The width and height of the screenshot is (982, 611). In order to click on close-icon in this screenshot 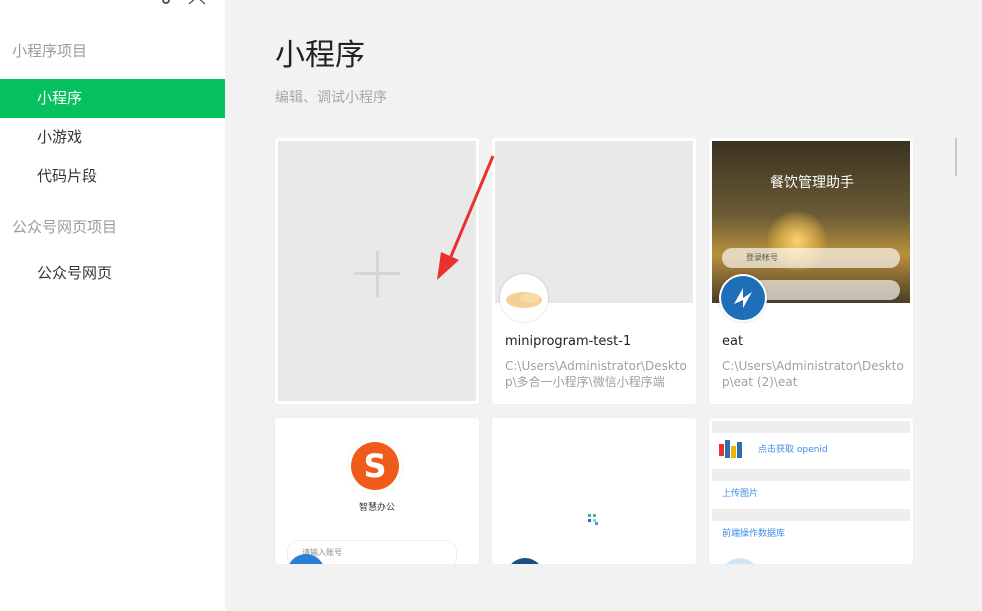, I will do `click(197, 3)`.